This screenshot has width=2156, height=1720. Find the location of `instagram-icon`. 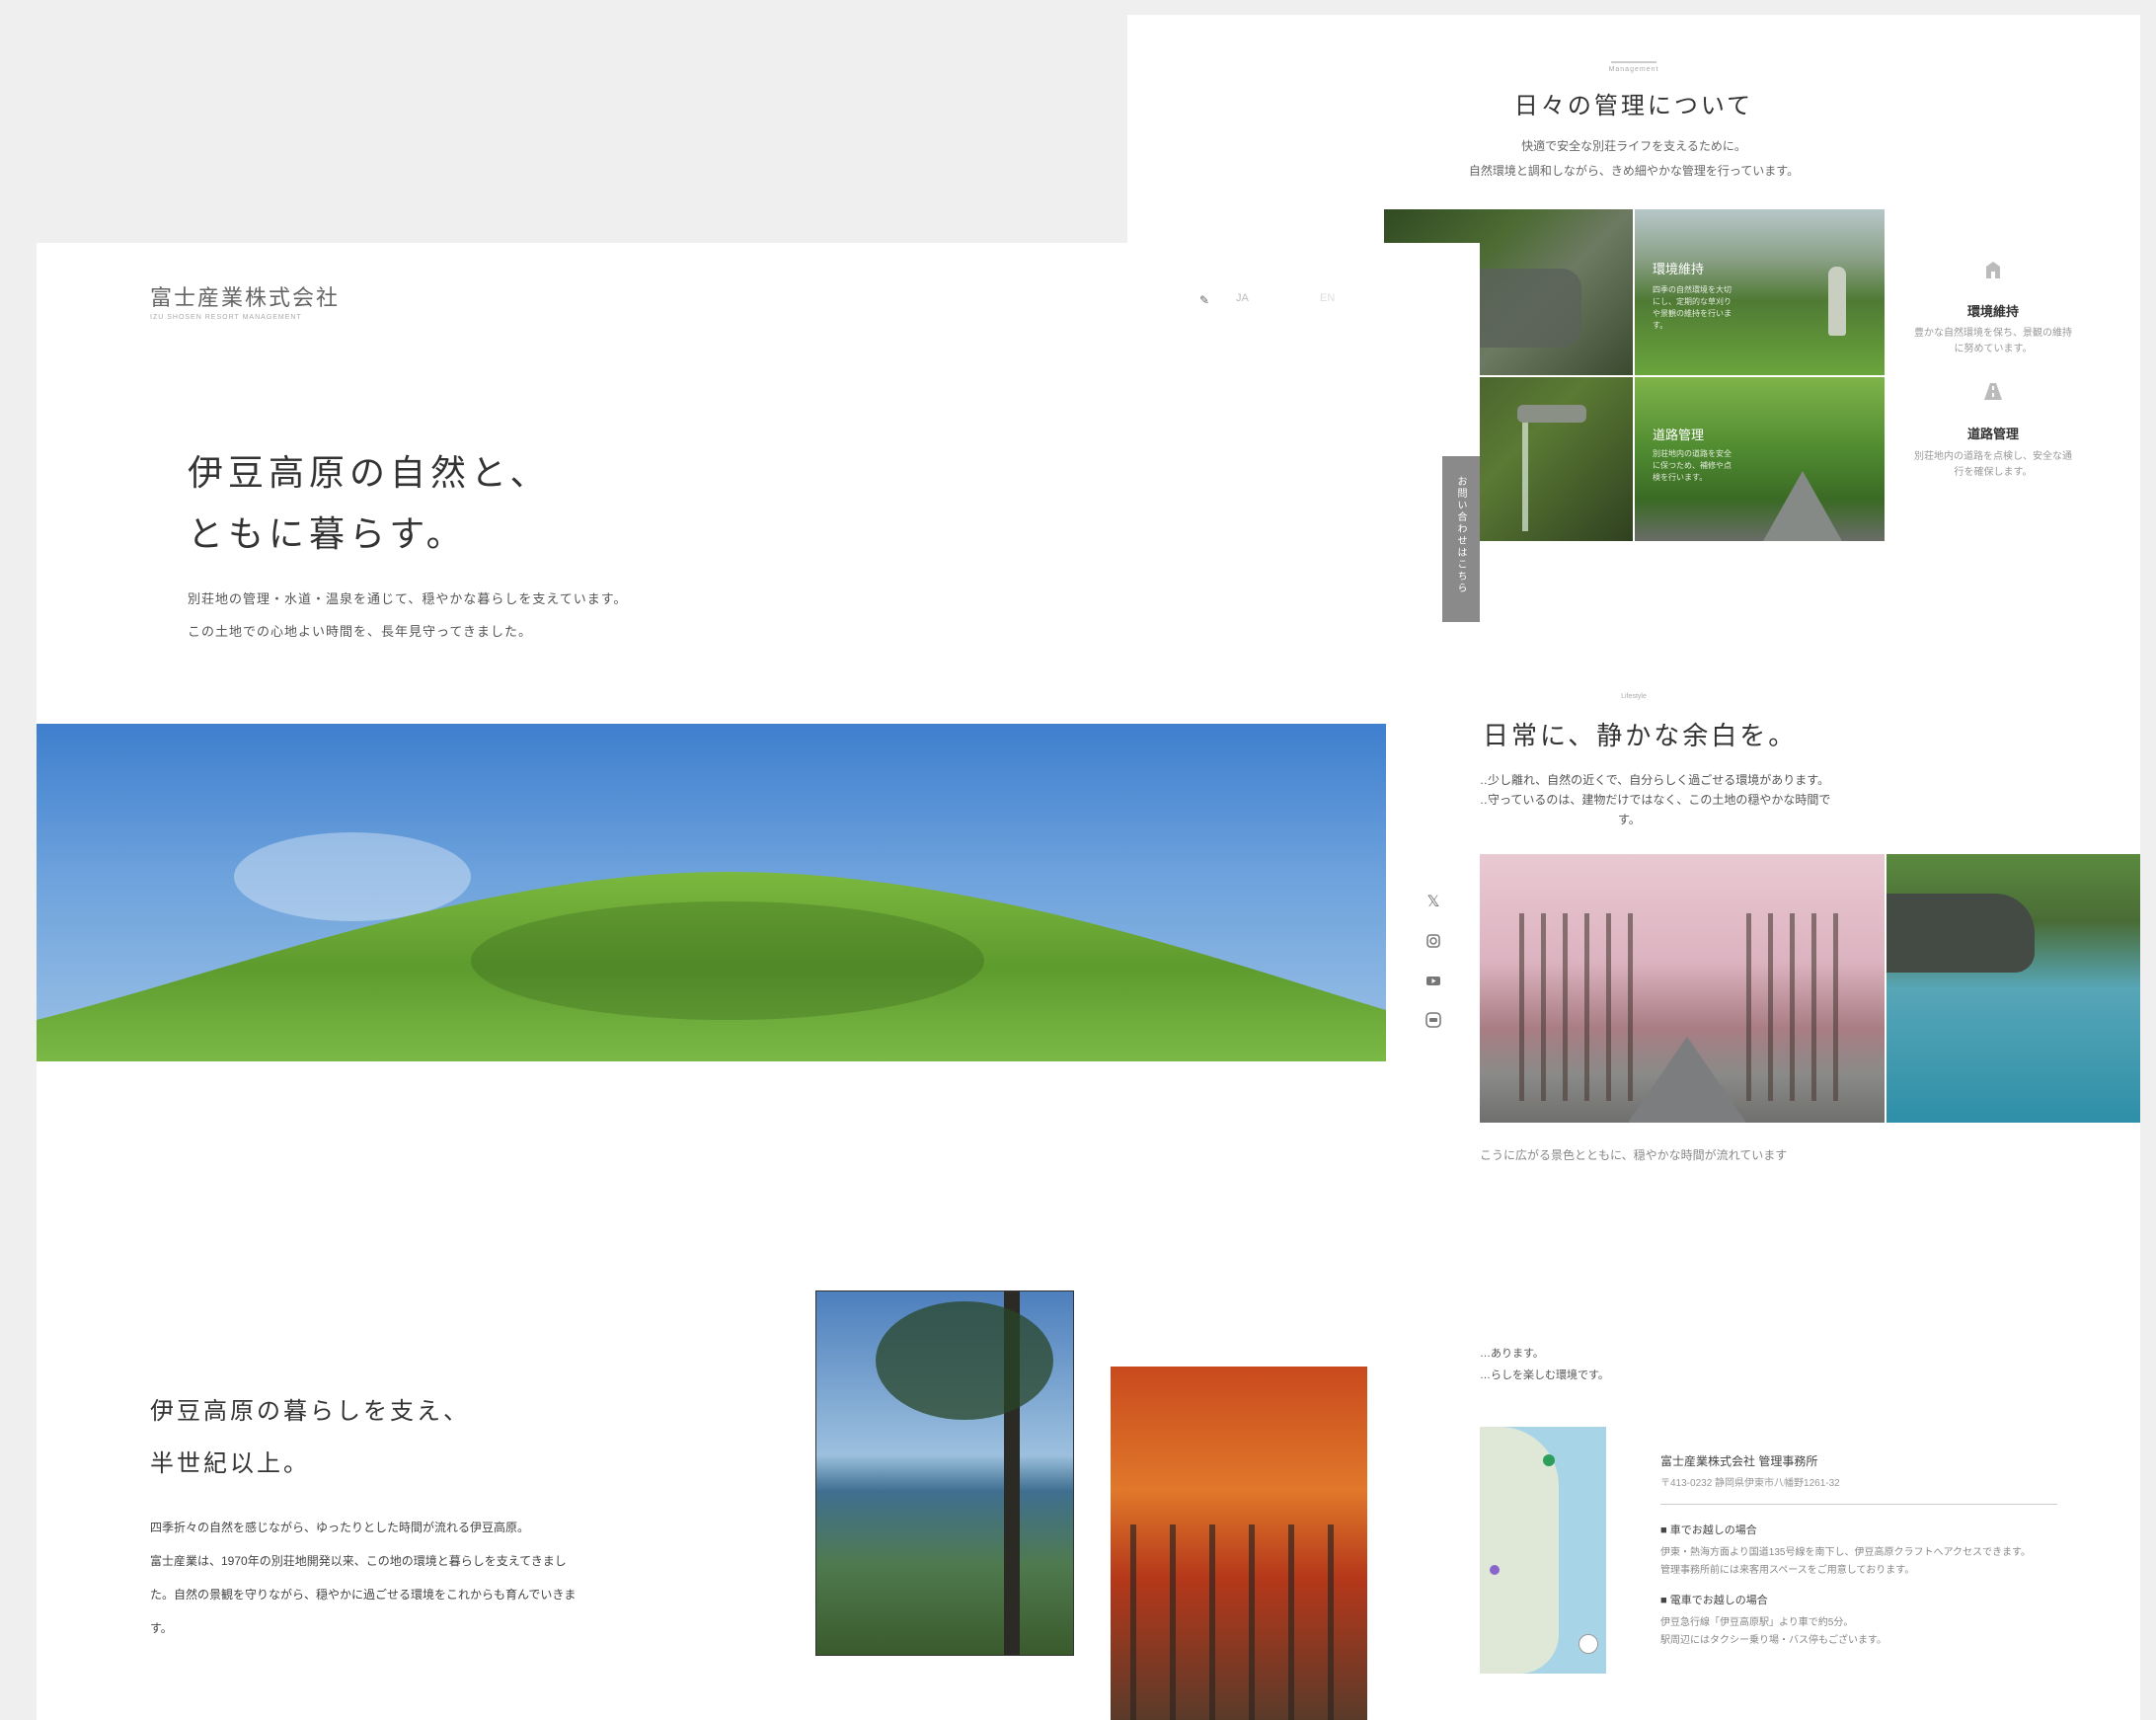

instagram-icon is located at coordinates (1433, 942).